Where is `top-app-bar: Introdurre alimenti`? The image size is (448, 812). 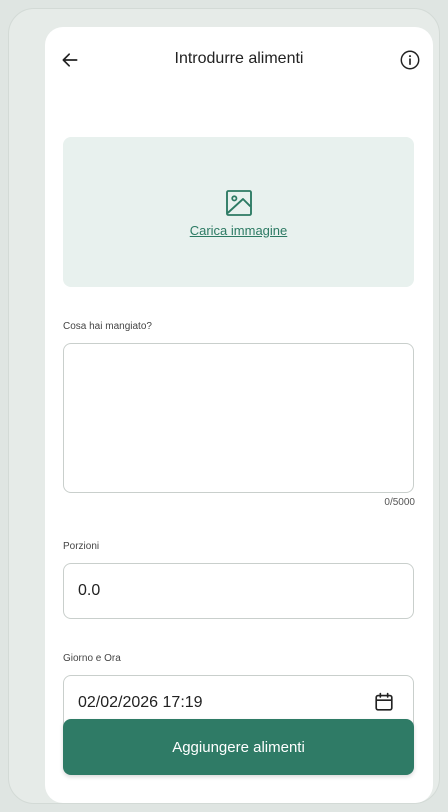
top-app-bar: Introdurre alimenti is located at coordinates (239, 61).